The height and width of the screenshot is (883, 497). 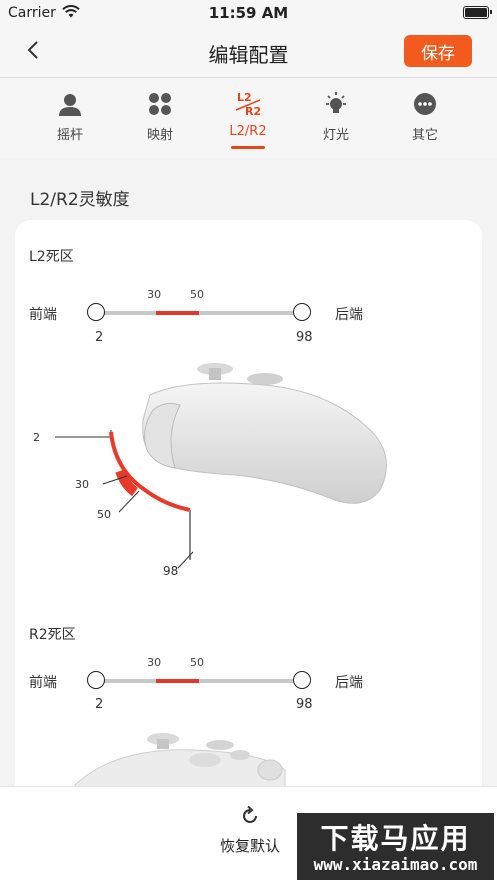 I want to click on r2-back-label: 后端, so click(x=349, y=683).